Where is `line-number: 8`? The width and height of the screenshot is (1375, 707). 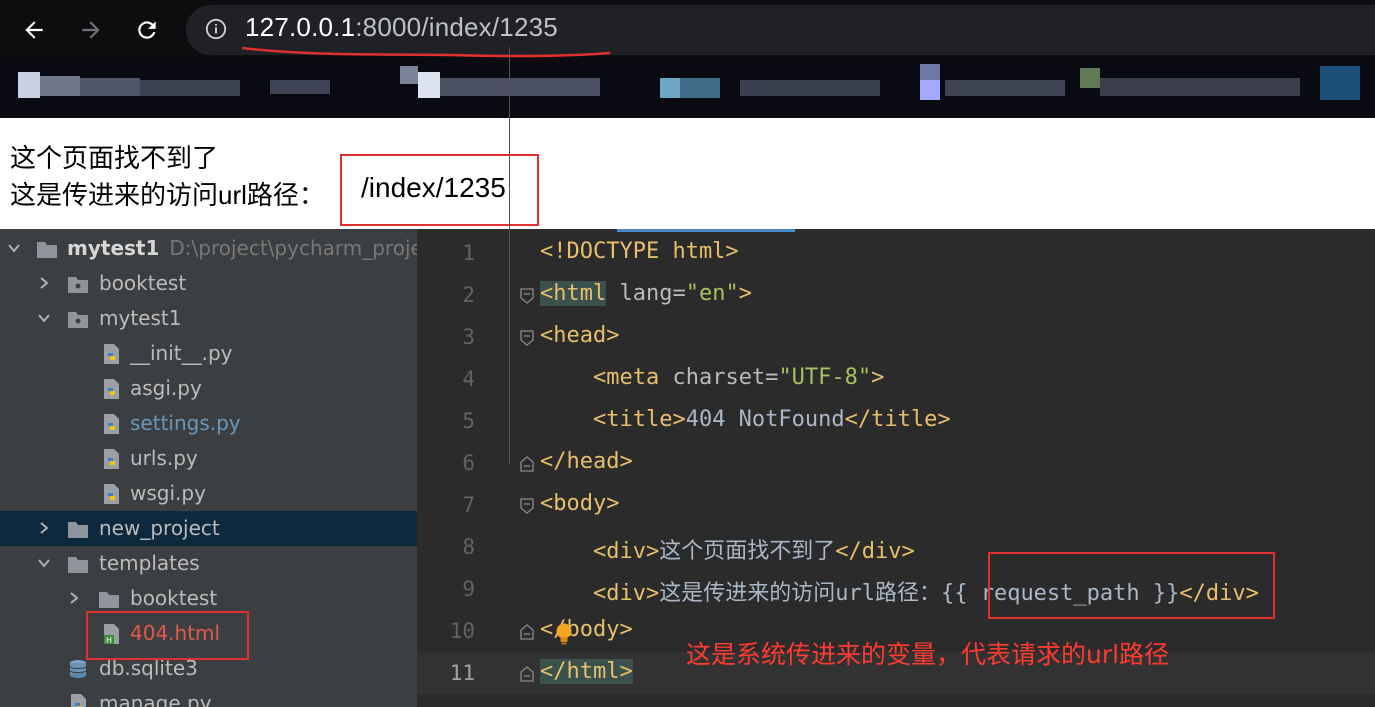
line-number: 8 is located at coordinates (468, 547).